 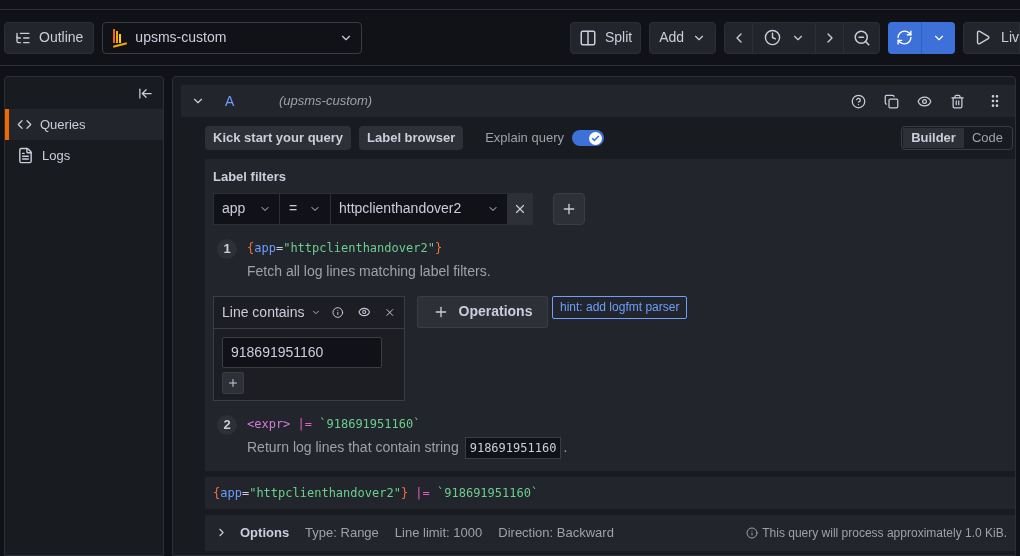 I want to click on check-icon, so click(x=595, y=138).